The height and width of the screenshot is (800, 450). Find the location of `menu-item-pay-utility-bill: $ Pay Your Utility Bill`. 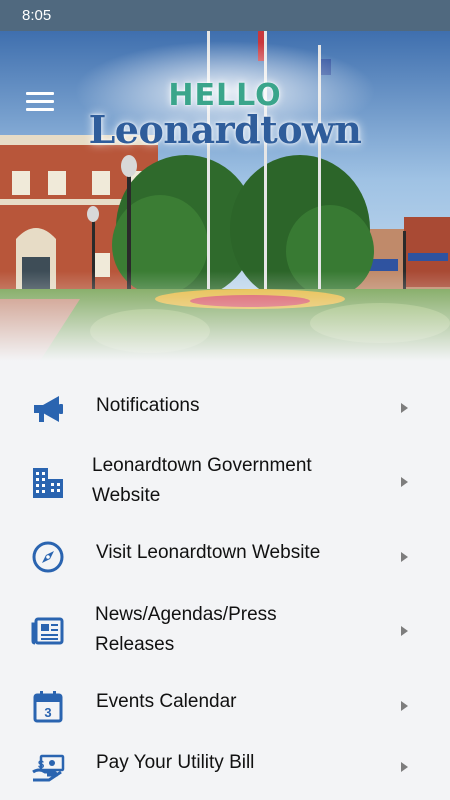

menu-item-pay-utility-bill: $ Pay Your Utility Bill is located at coordinates (225, 767).